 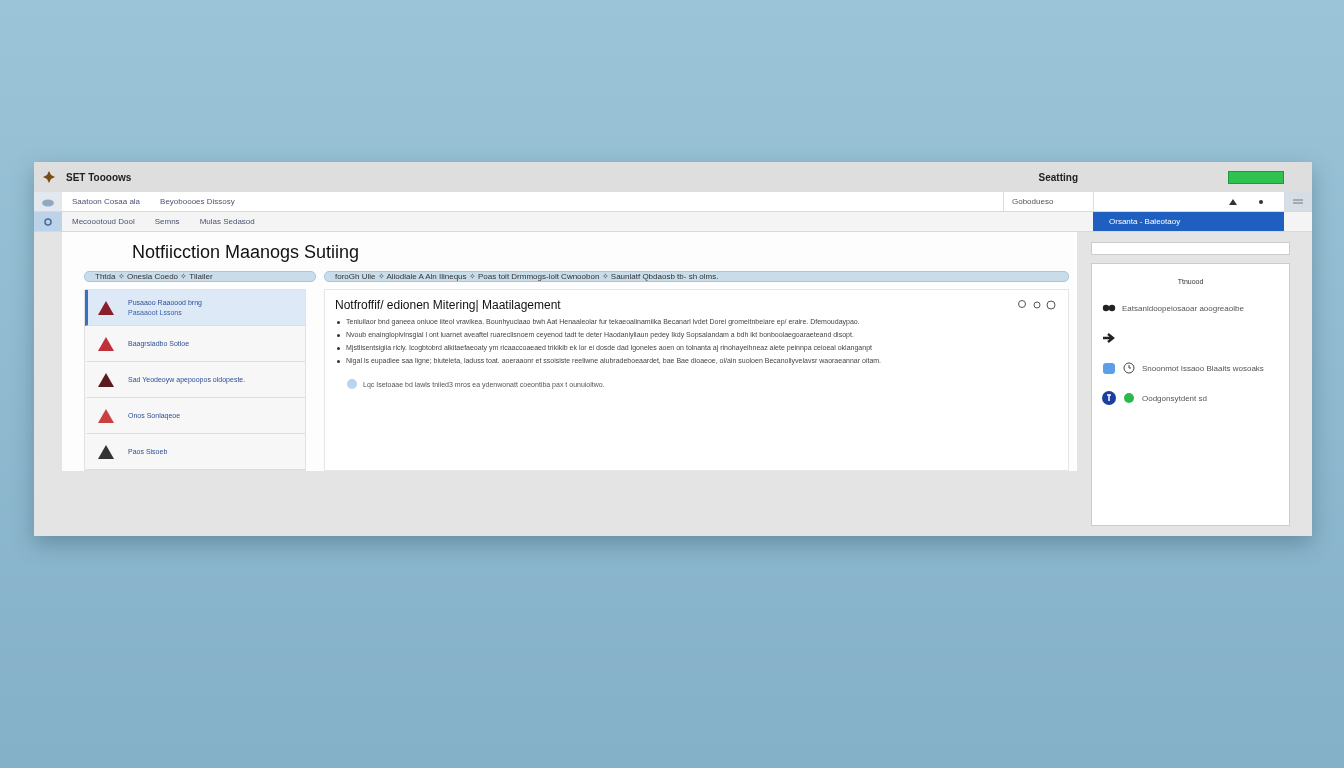 I want to click on folder-icon, so click(x=1109, y=368).